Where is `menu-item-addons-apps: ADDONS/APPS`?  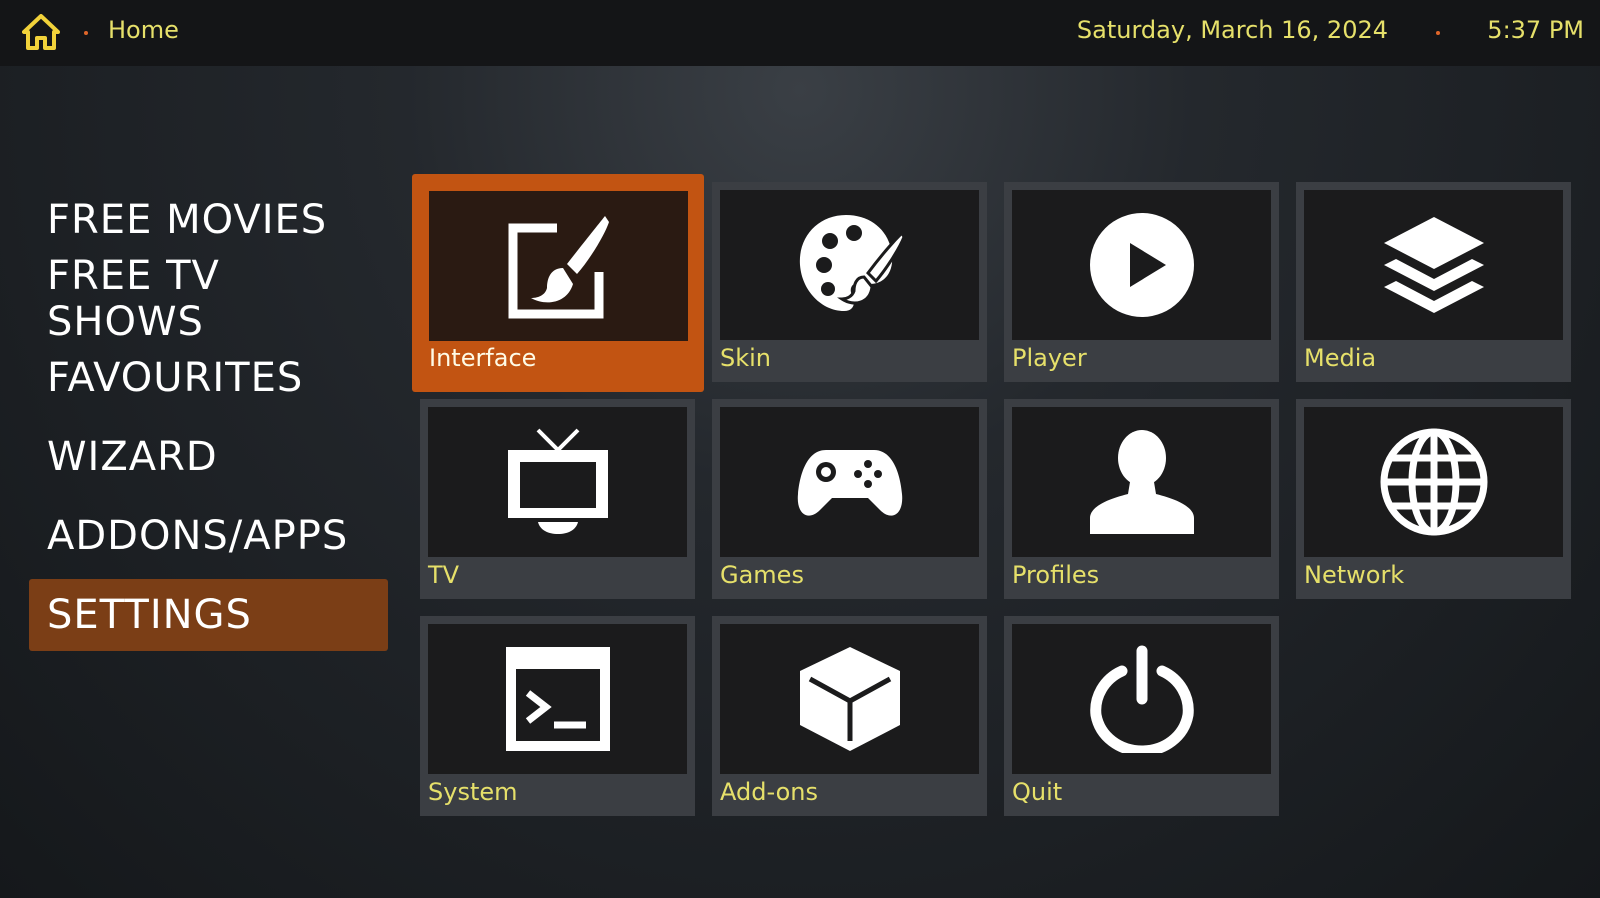
menu-item-addons-apps: ADDONS/APPS is located at coordinates (208, 536).